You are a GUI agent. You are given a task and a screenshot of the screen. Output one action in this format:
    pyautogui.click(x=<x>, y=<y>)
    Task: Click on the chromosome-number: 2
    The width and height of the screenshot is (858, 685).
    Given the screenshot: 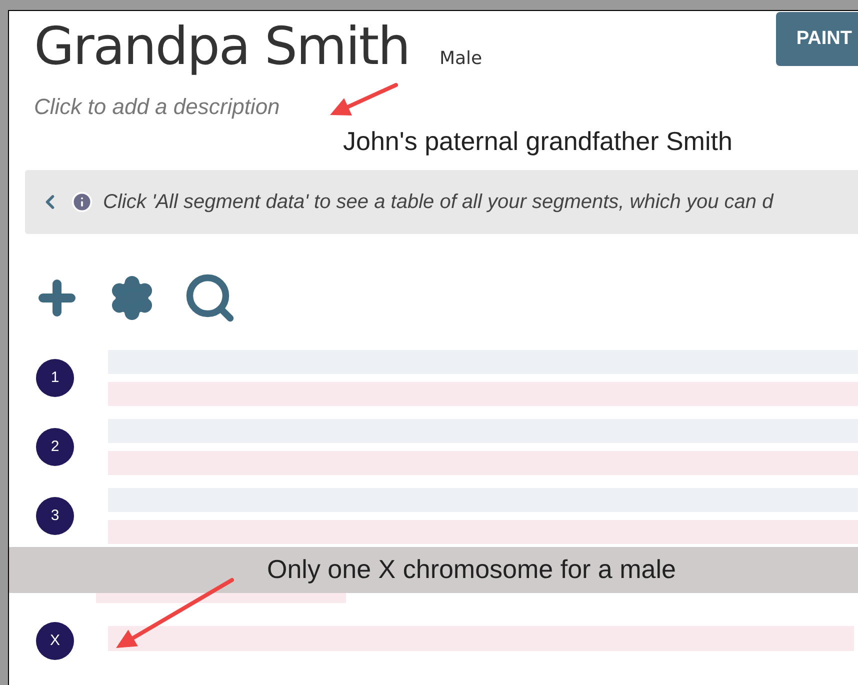 What is the action you would take?
    pyautogui.click(x=55, y=447)
    